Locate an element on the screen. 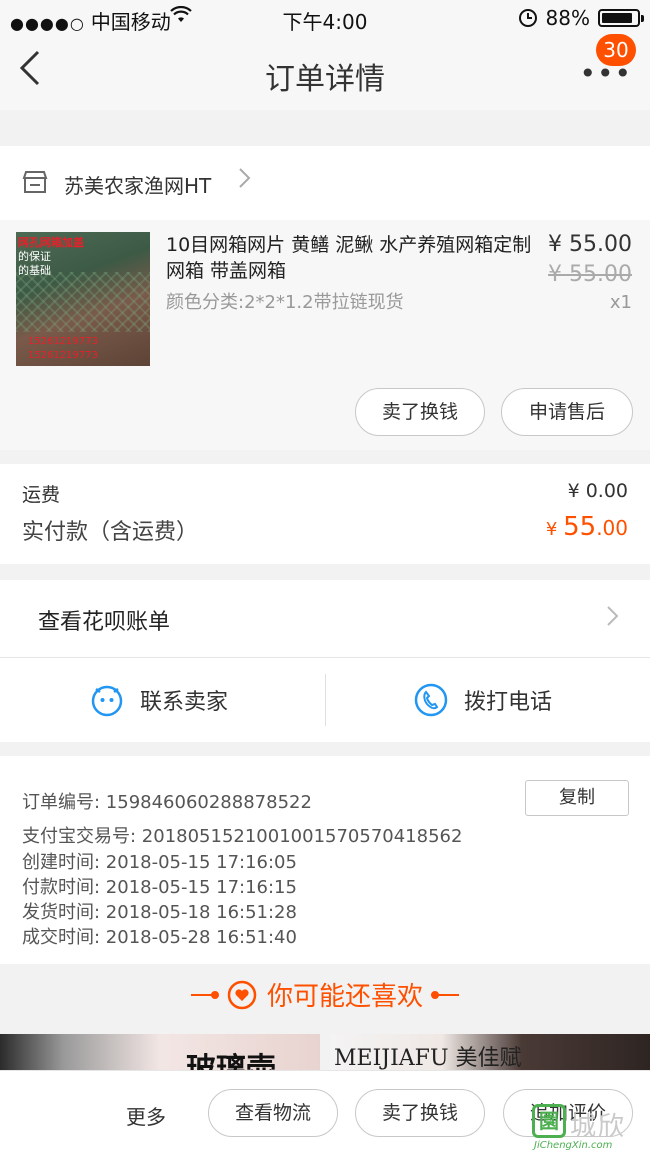 The image size is (650, 1156). nav-bar: 订单详情 ••• 30 is located at coordinates (325, 72).